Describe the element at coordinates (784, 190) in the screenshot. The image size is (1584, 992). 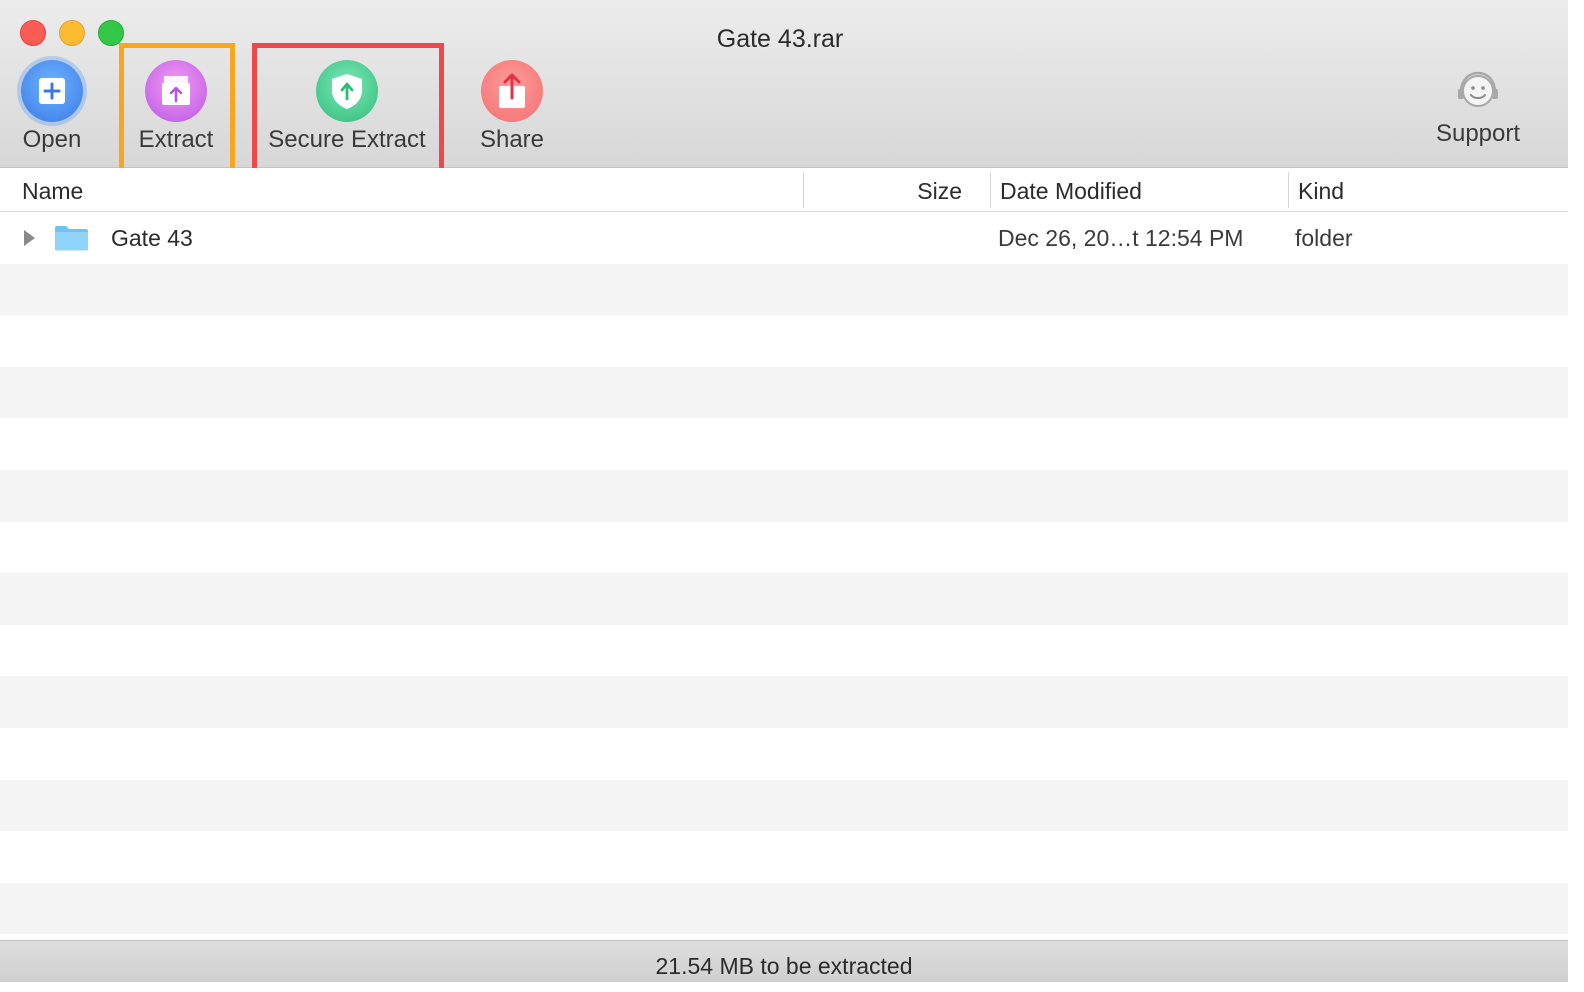
I see `column-header: Name Size Date Modified Kind` at that location.